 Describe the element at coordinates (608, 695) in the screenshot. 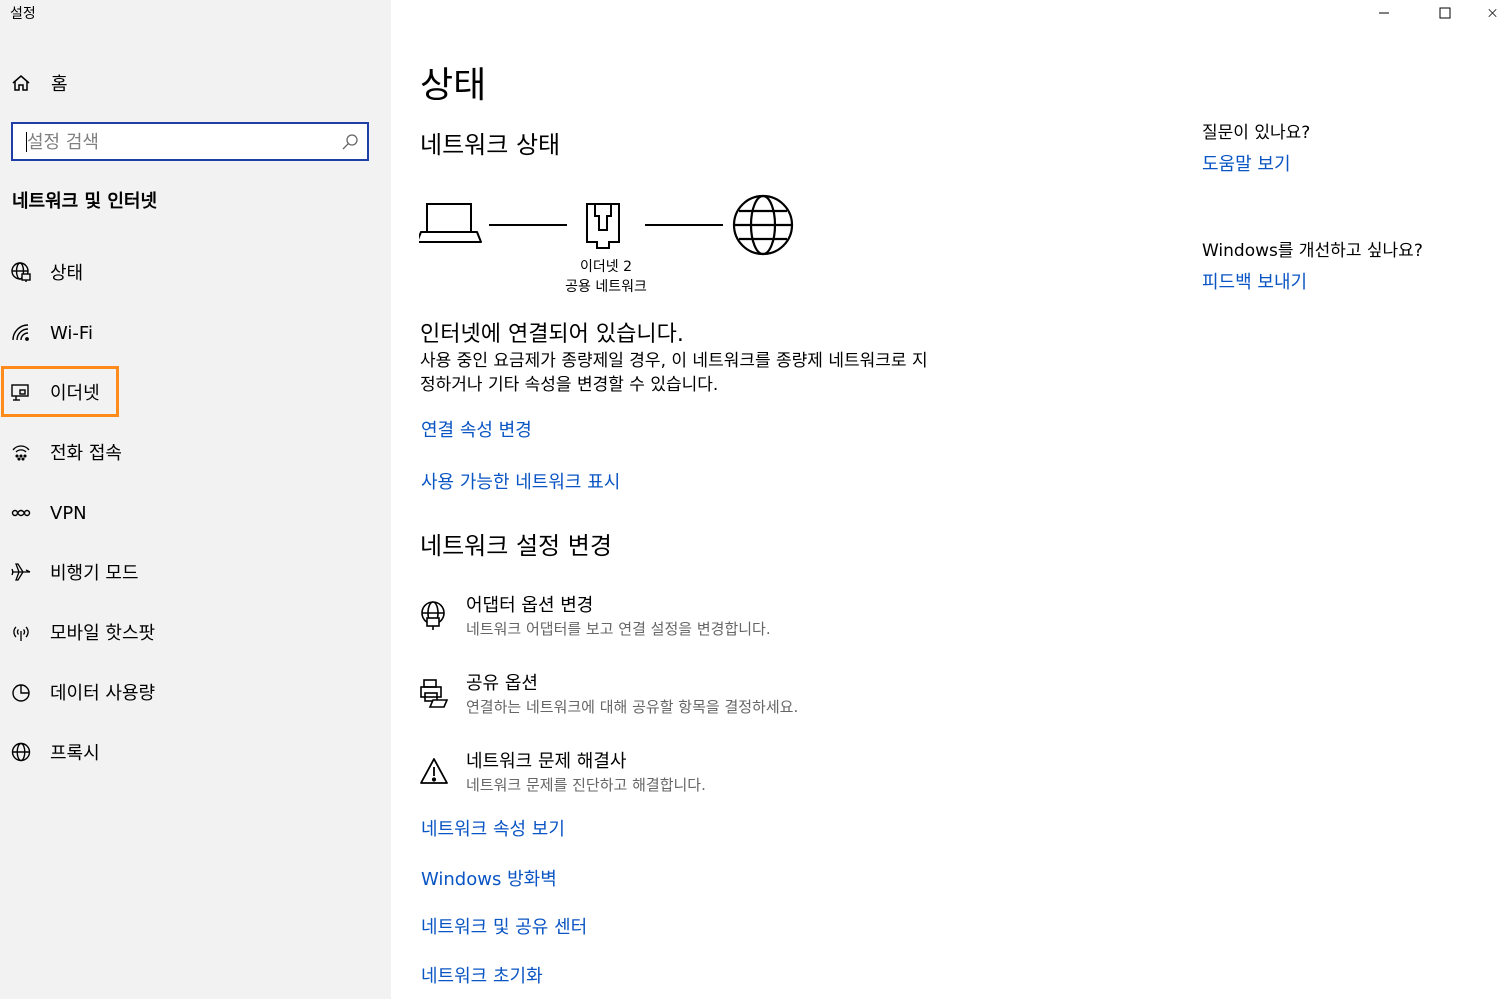

I see `sharing-options-item: 공유 옵션 연결하는 네트워크에 대해 공유할 항목을 결정하세요.` at that location.